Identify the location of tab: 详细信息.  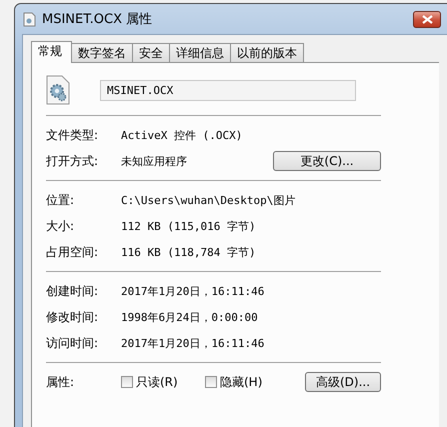
(200, 52).